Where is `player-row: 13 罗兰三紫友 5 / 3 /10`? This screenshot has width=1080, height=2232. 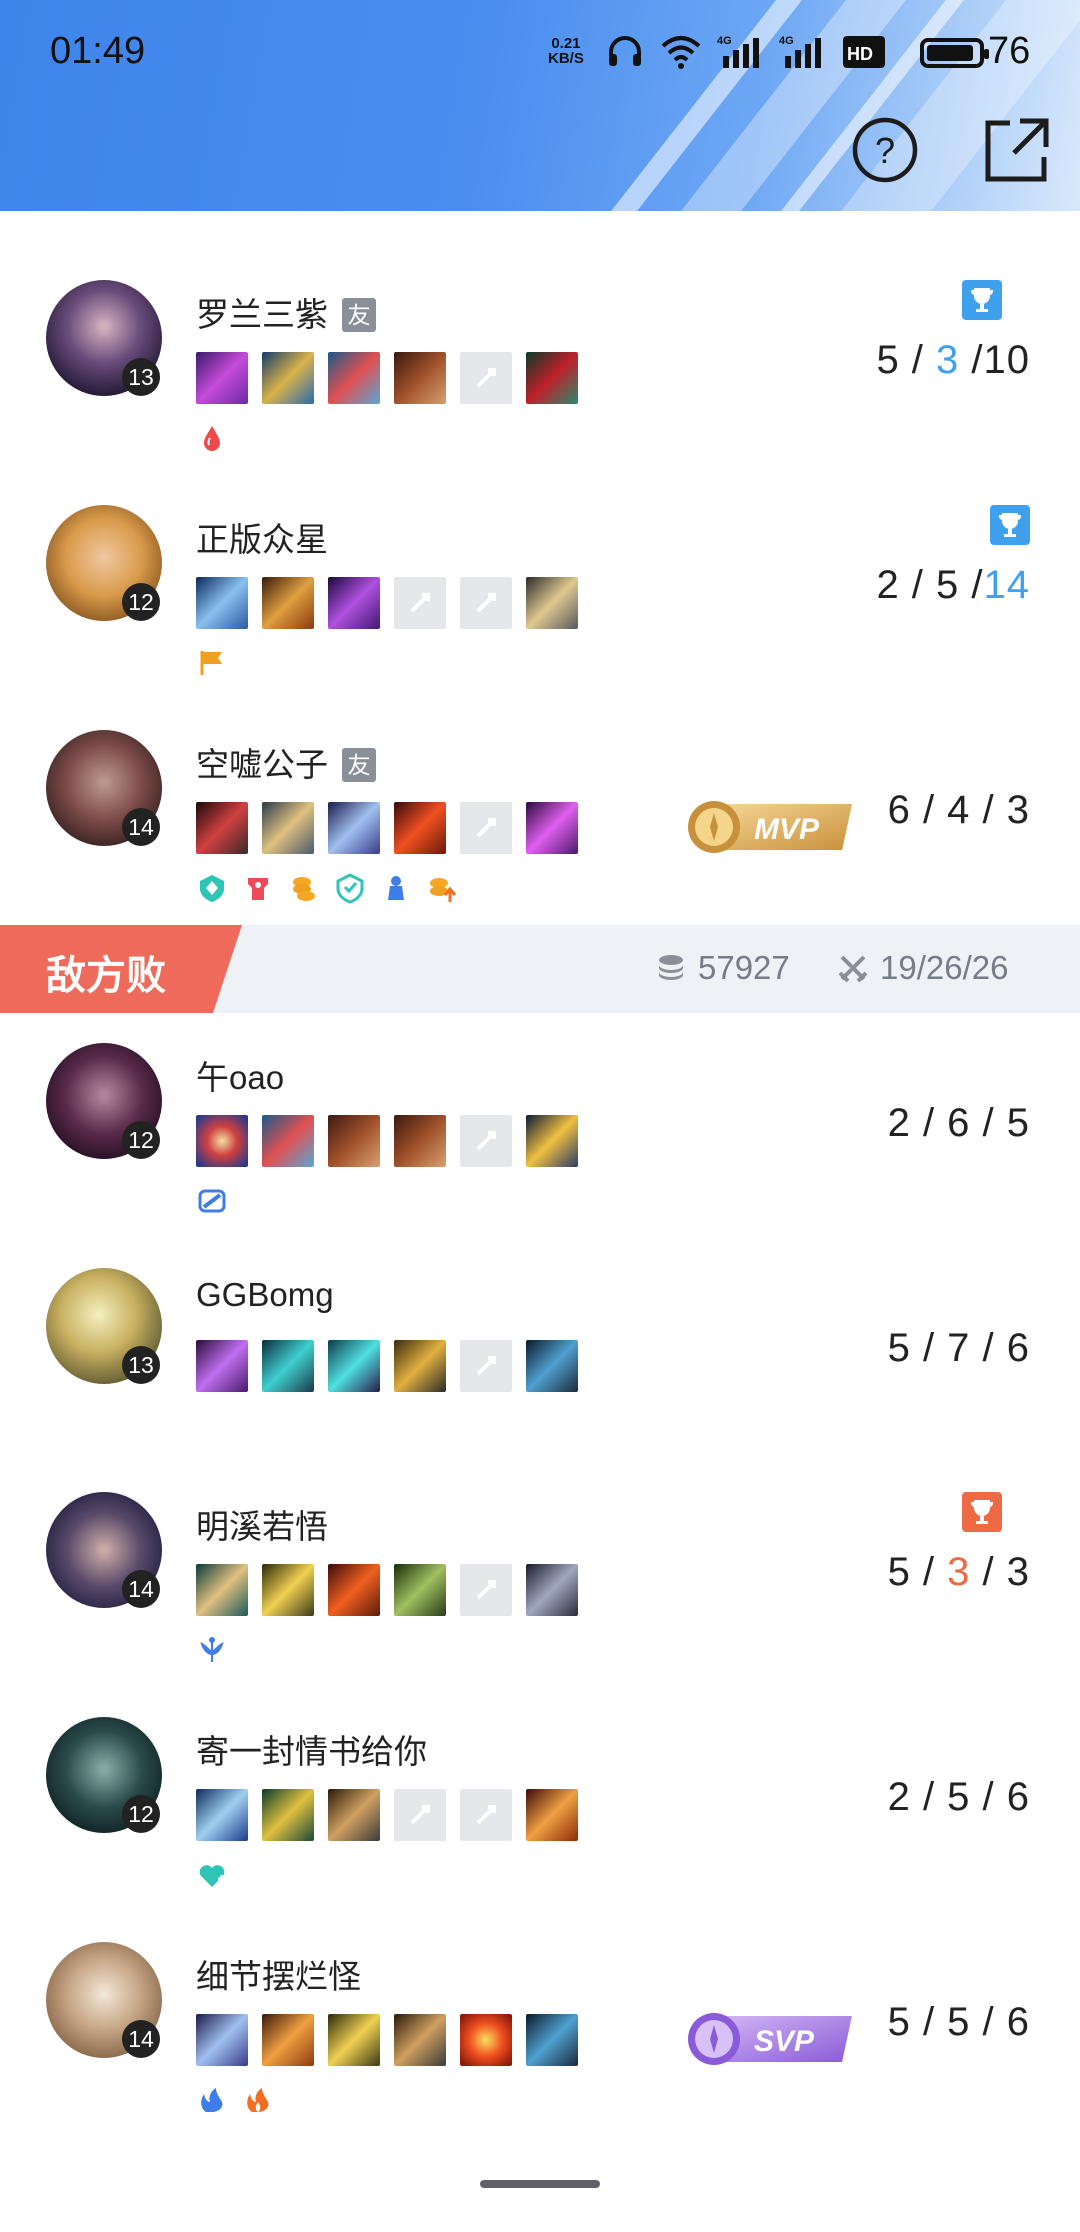
player-row: 13 罗兰三紫友 5 / 3 /10 is located at coordinates (540, 392).